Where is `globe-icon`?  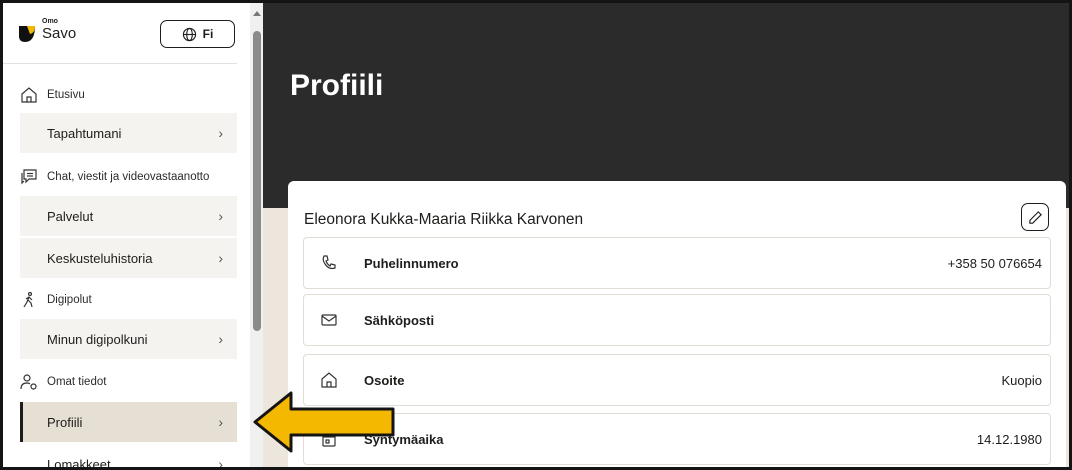
globe-icon is located at coordinates (189, 34).